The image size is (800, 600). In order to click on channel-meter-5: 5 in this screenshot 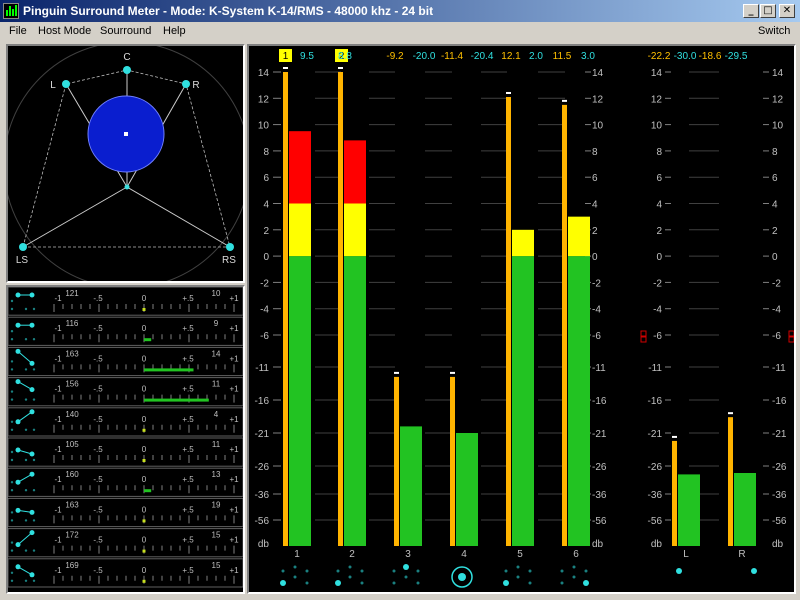, I will do `click(520, 325)`.